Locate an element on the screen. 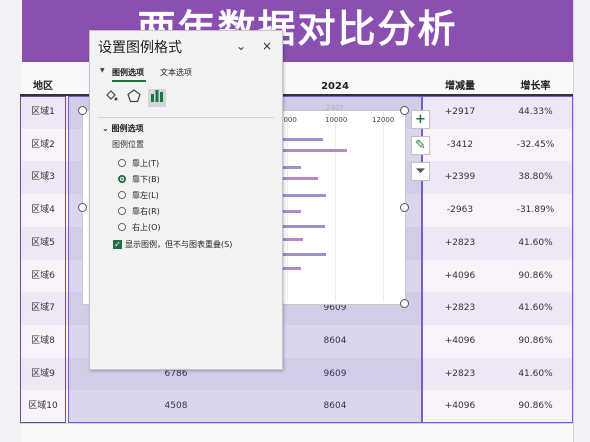  radio-bottom is located at coordinates (122, 179).